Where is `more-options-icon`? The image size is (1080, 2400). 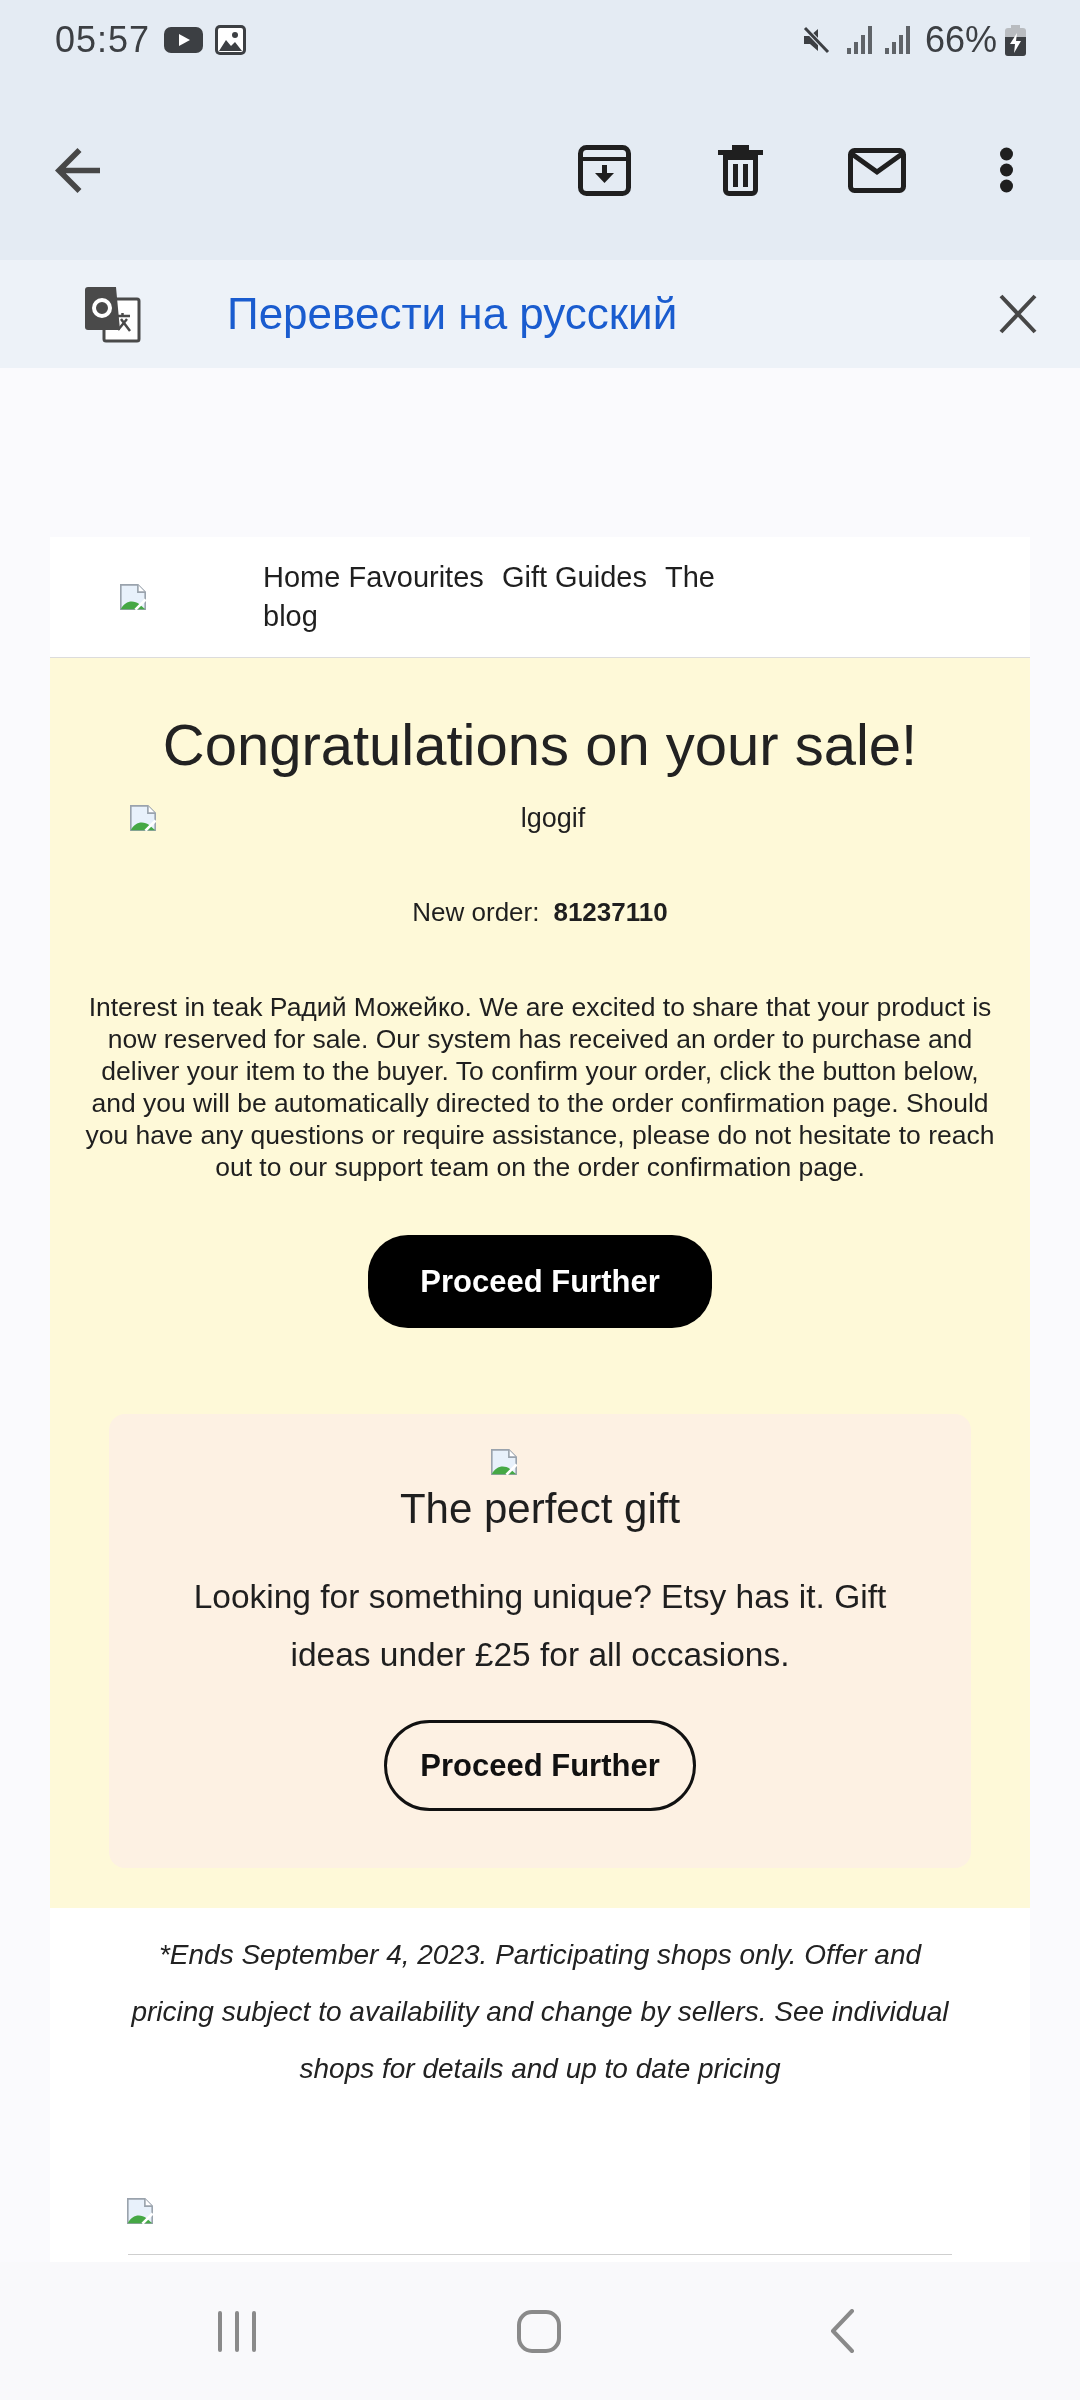
more-options-icon is located at coordinates (1006, 170).